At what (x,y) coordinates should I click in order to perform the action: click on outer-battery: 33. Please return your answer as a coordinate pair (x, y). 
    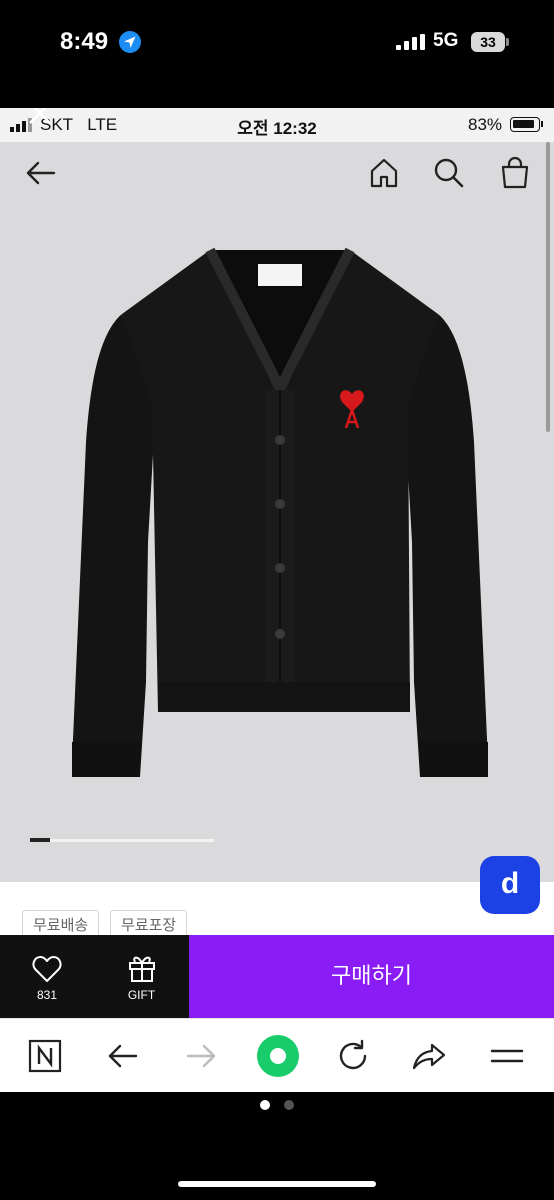
    Looking at the image, I should click on (488, 42).